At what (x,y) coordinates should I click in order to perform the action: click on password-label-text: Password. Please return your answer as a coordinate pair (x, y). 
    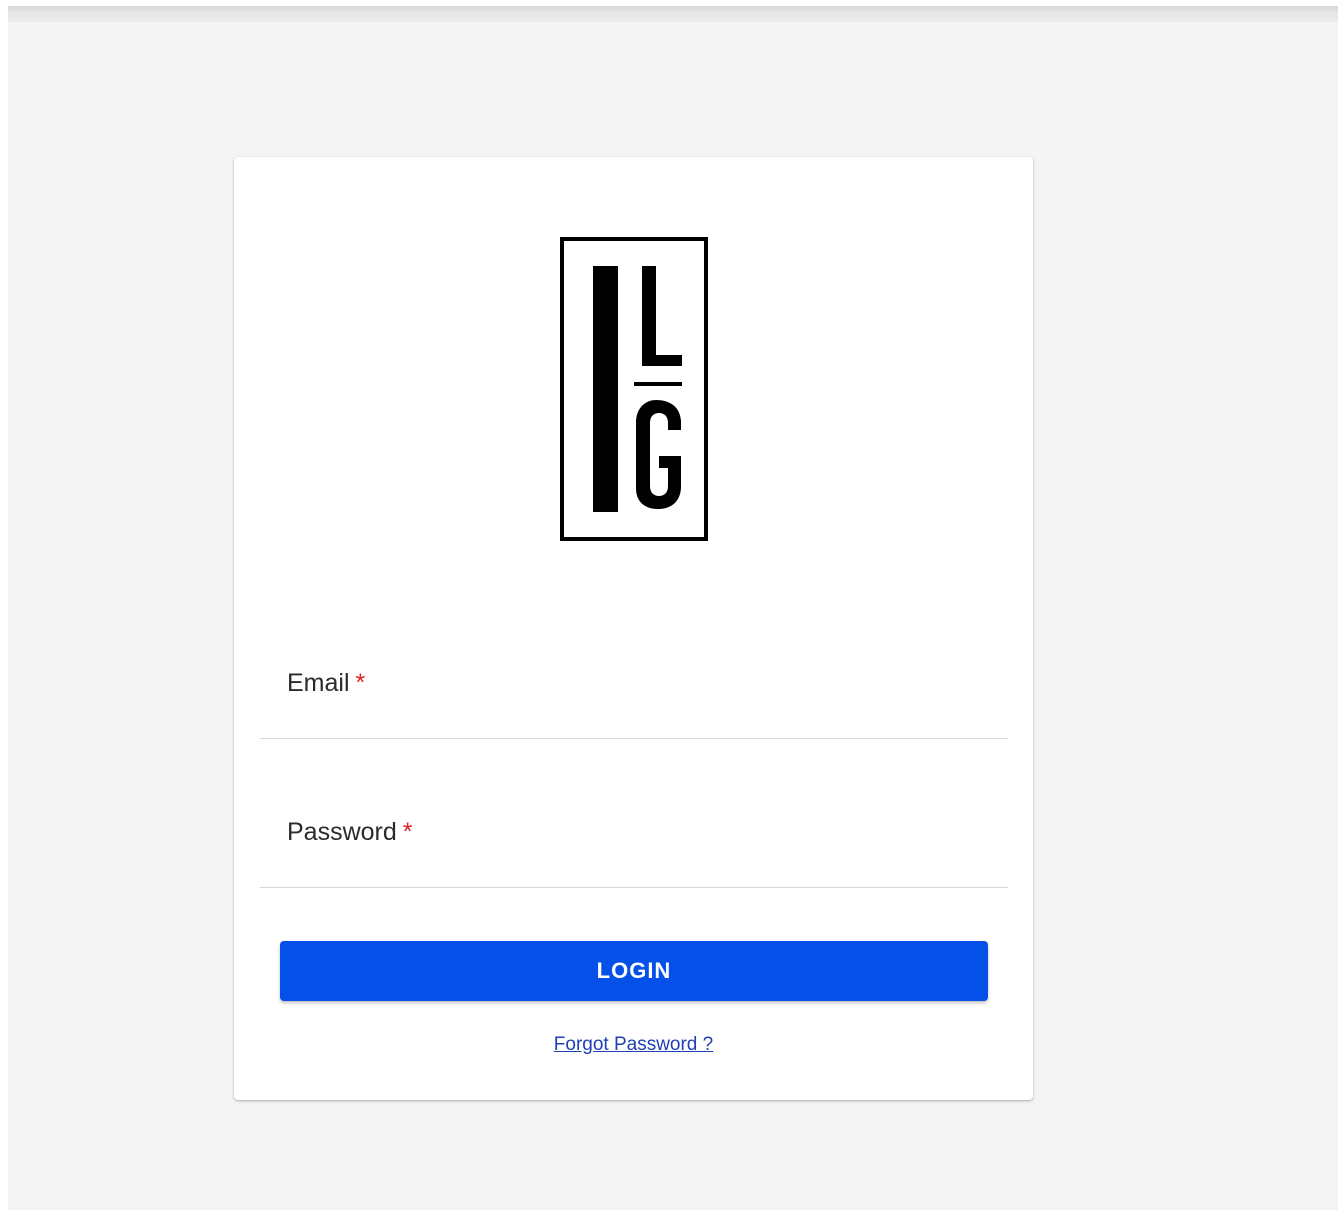
    Looking at the image, I should click on (342, 832).